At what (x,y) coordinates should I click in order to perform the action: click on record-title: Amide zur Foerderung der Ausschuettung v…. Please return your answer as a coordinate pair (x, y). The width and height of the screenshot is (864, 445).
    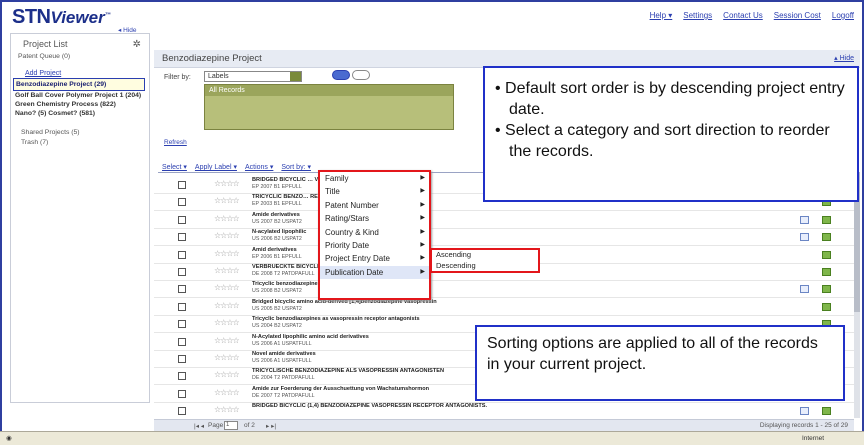
    Looking at the image, I should click on (340, 389).